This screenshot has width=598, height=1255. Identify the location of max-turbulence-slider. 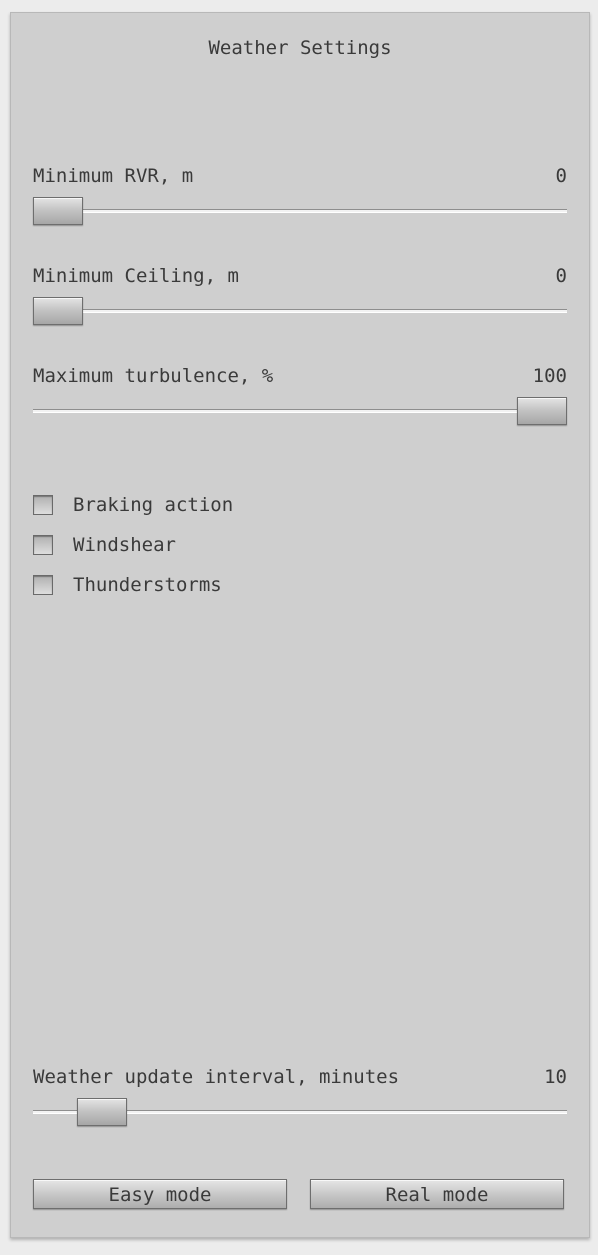
(300, 412).